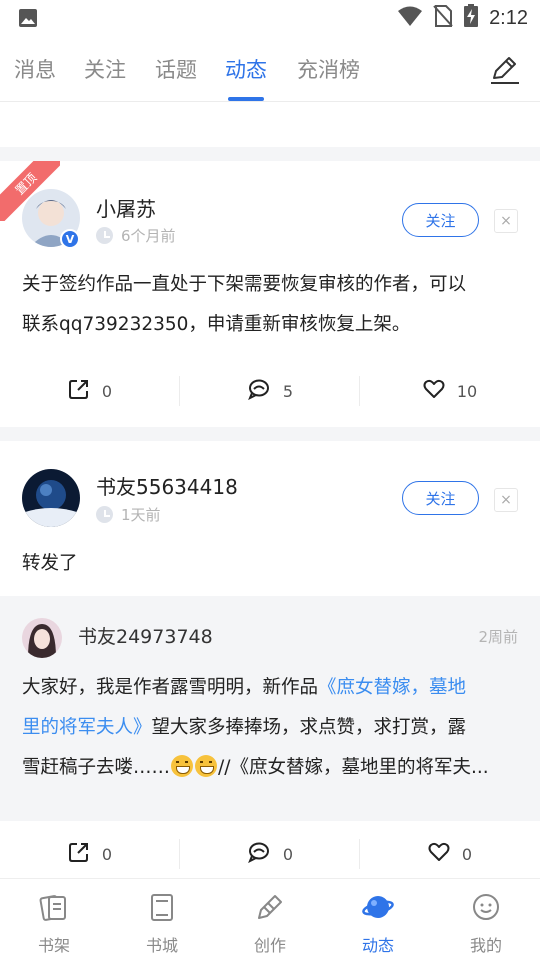  Describe the element at coordinates (126, 207) in the screenshot. I see `post-username: 小屠苏` at that location.